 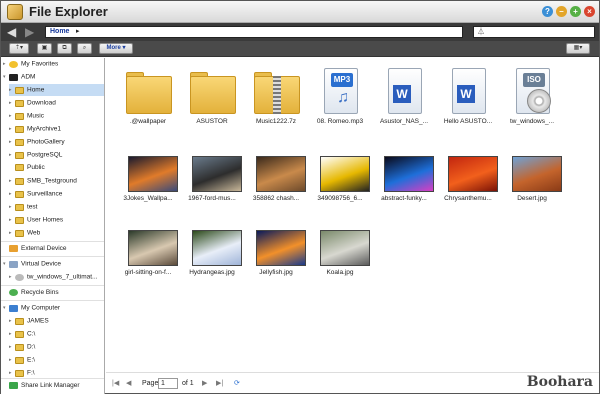 What do you see at coordinates (36, 167) in the screenshot?
I see `sidebar-label: Public` at bounding box center [36, 167].